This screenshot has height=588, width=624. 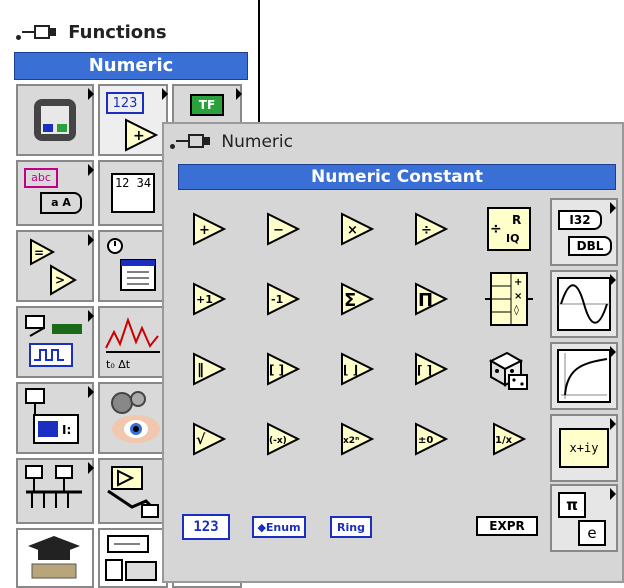 I want to click on string-abc-icon: abc, so click(x=41, y=178).